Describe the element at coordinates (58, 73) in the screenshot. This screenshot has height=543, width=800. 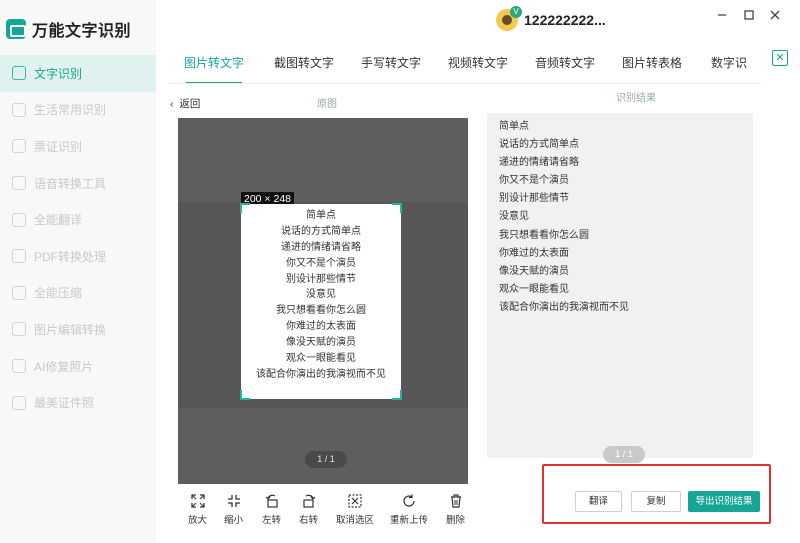
I see `sidebar-item-label: 文字识别` at that location.